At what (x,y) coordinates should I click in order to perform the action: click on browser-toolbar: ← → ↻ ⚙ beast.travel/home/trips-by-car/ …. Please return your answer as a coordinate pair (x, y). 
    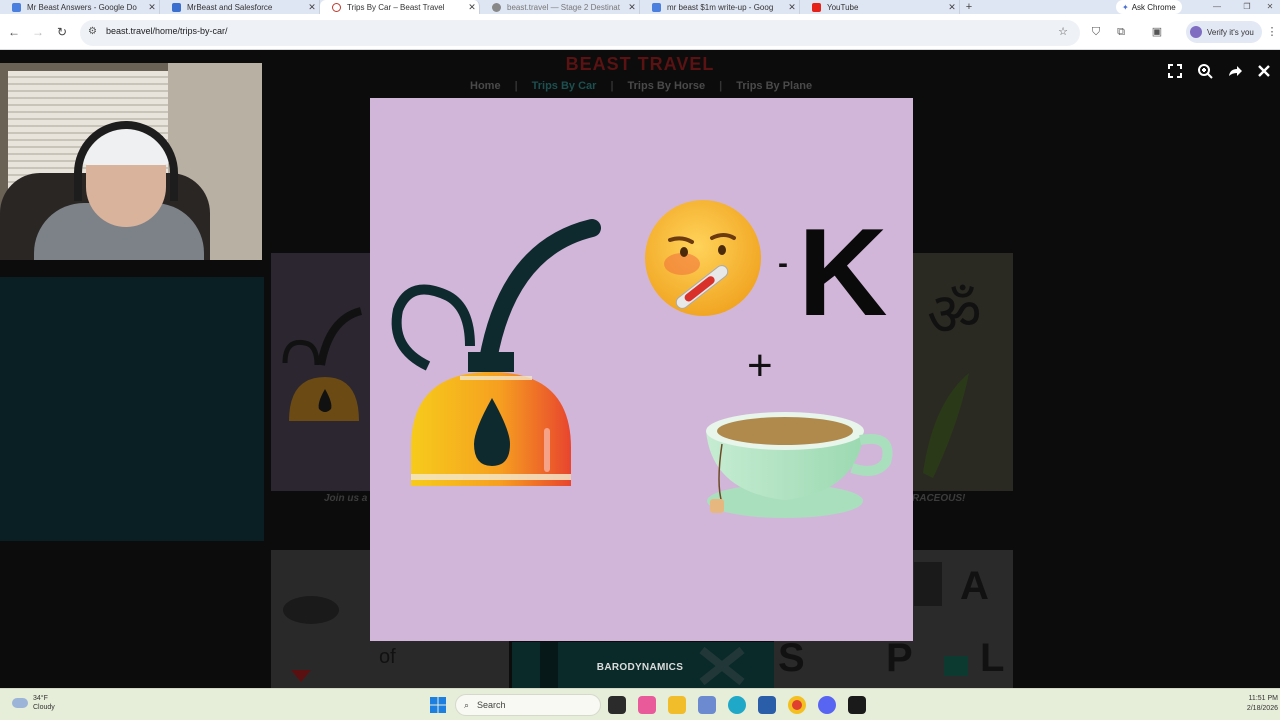
    Looking at the image, I should click on (640, 32).